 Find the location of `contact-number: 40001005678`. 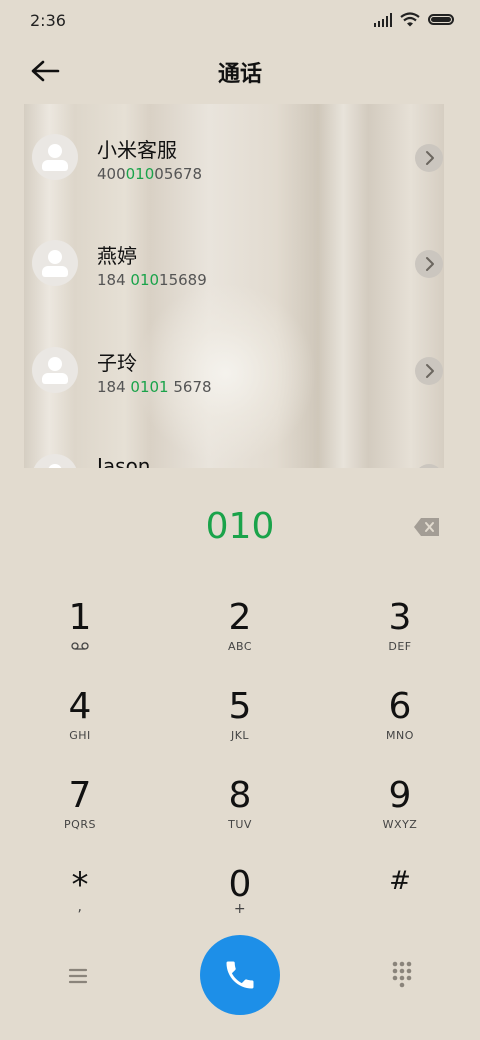

contact-number: 40001005678 is located at coordinates (149, 174).